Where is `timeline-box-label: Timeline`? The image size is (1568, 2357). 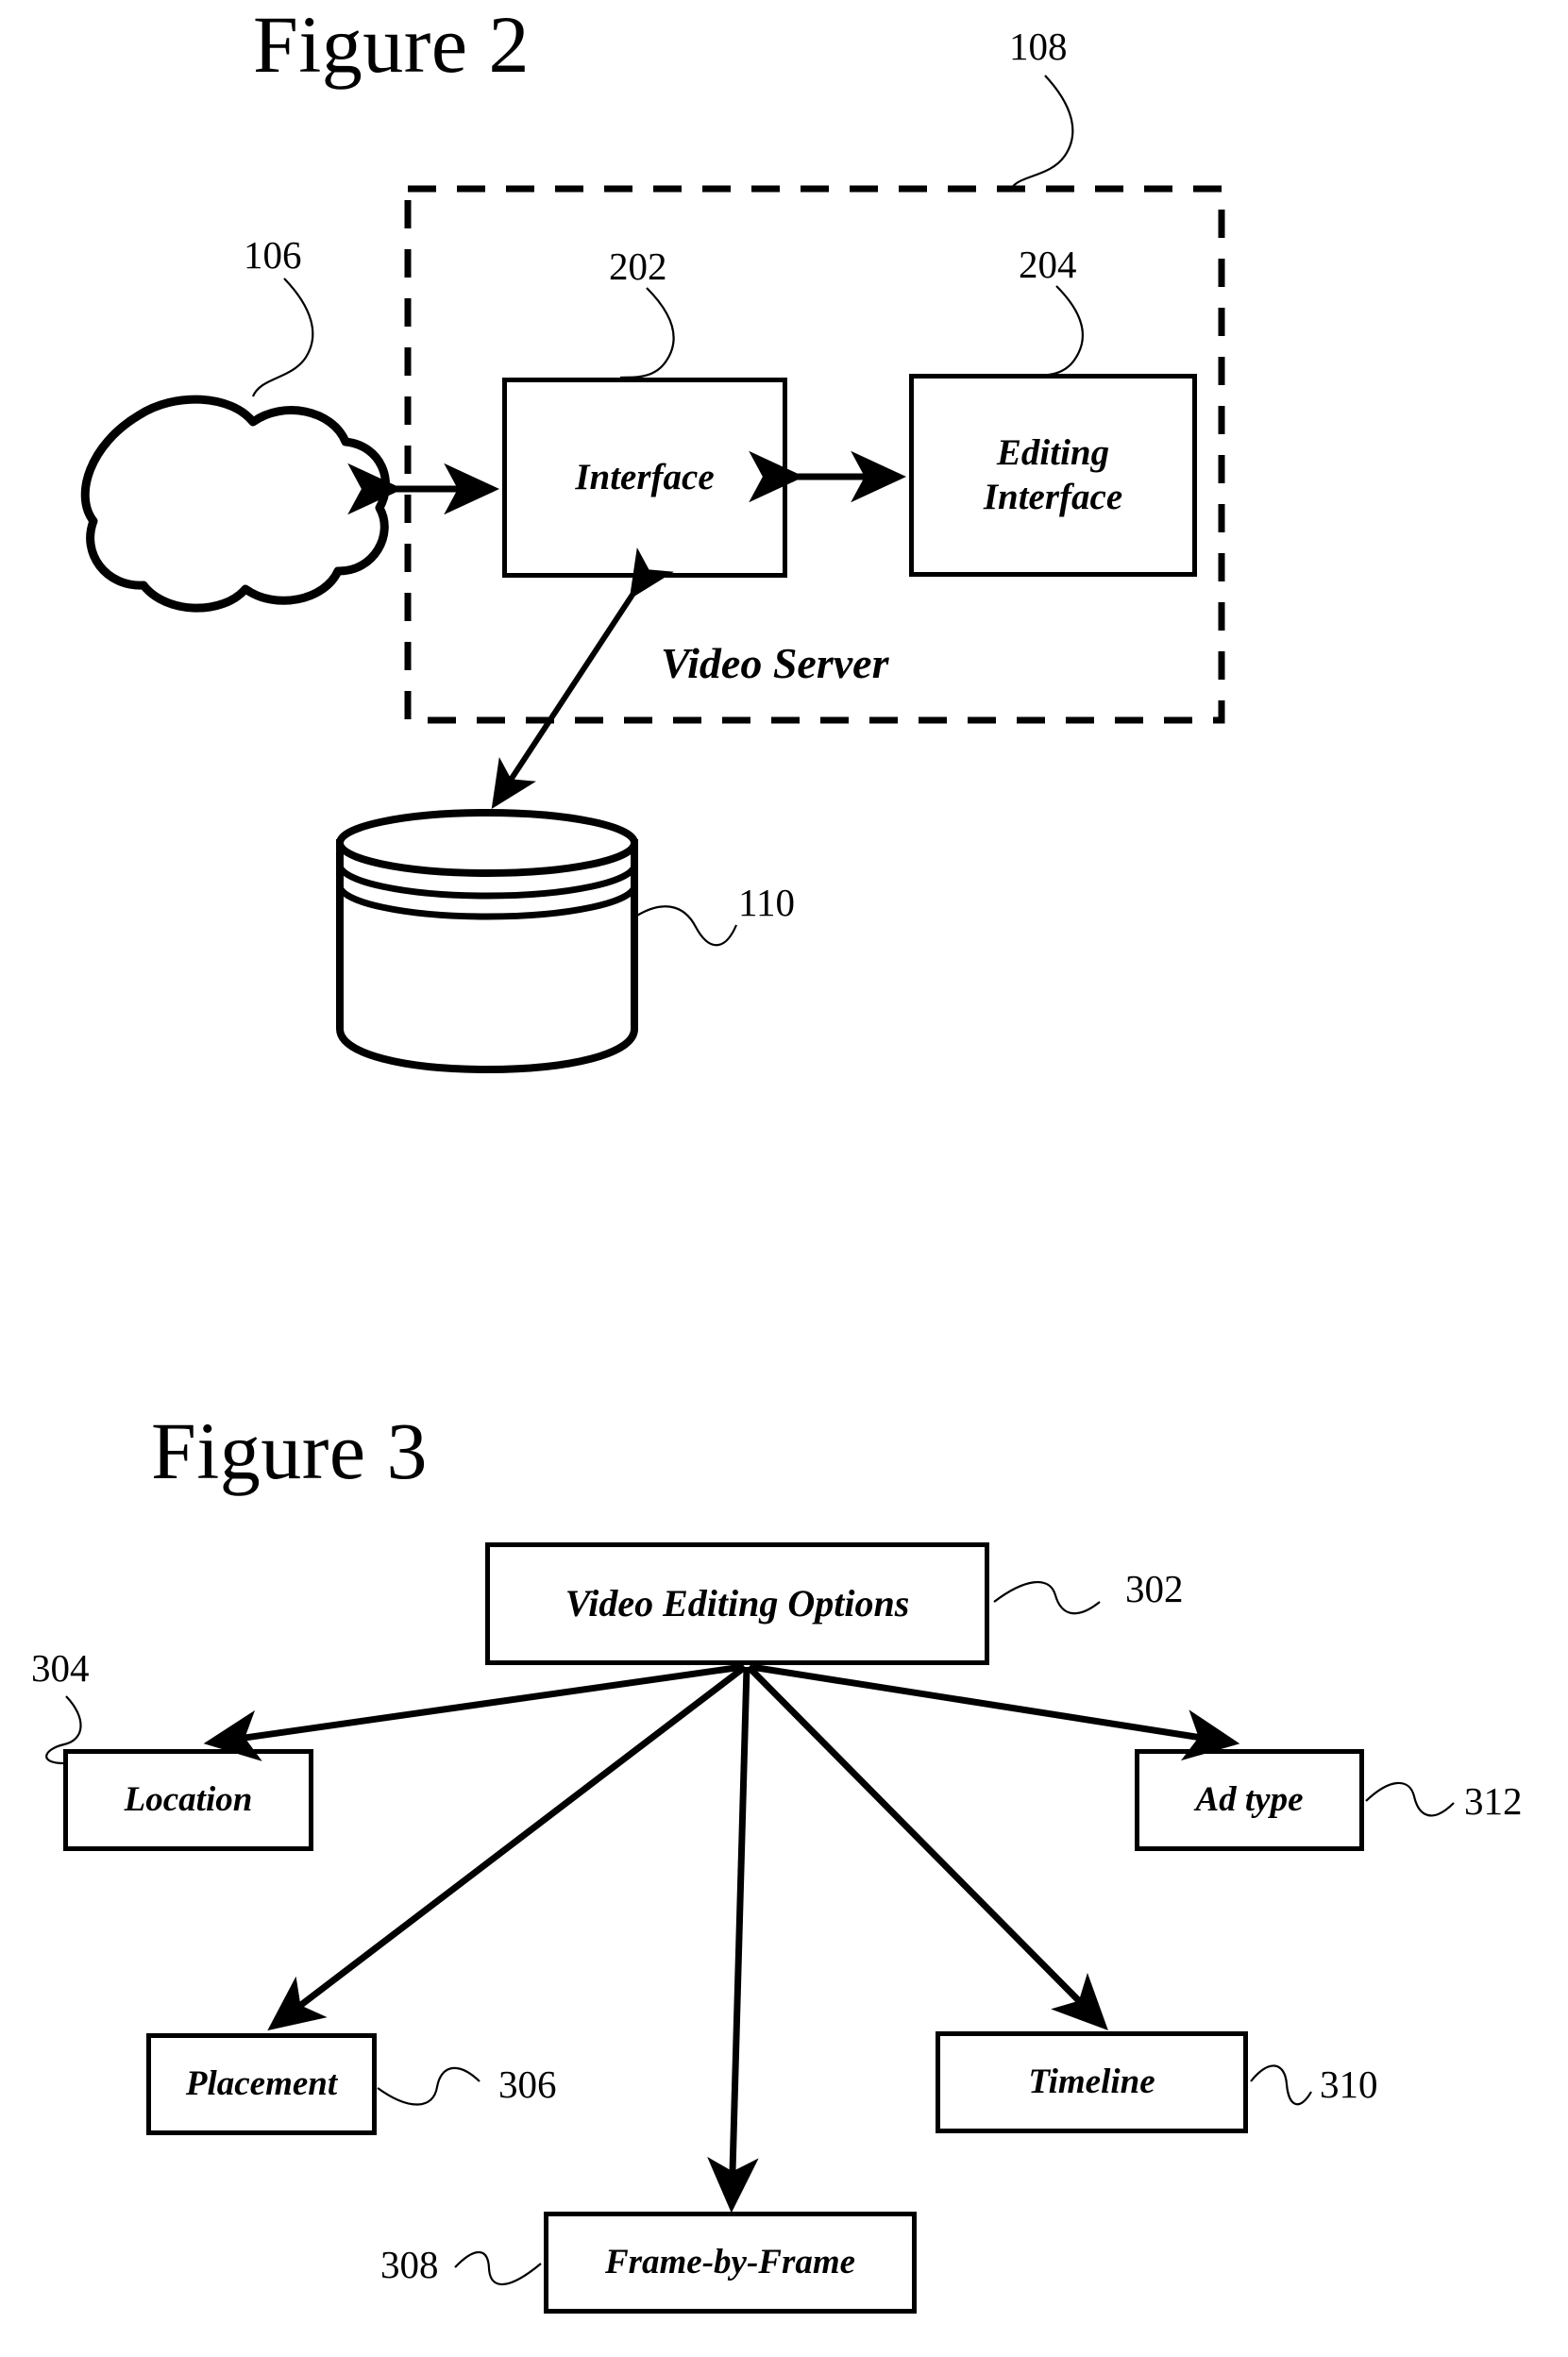
timeline-box-label: Timeline is located at coordinates (1091, 2082).